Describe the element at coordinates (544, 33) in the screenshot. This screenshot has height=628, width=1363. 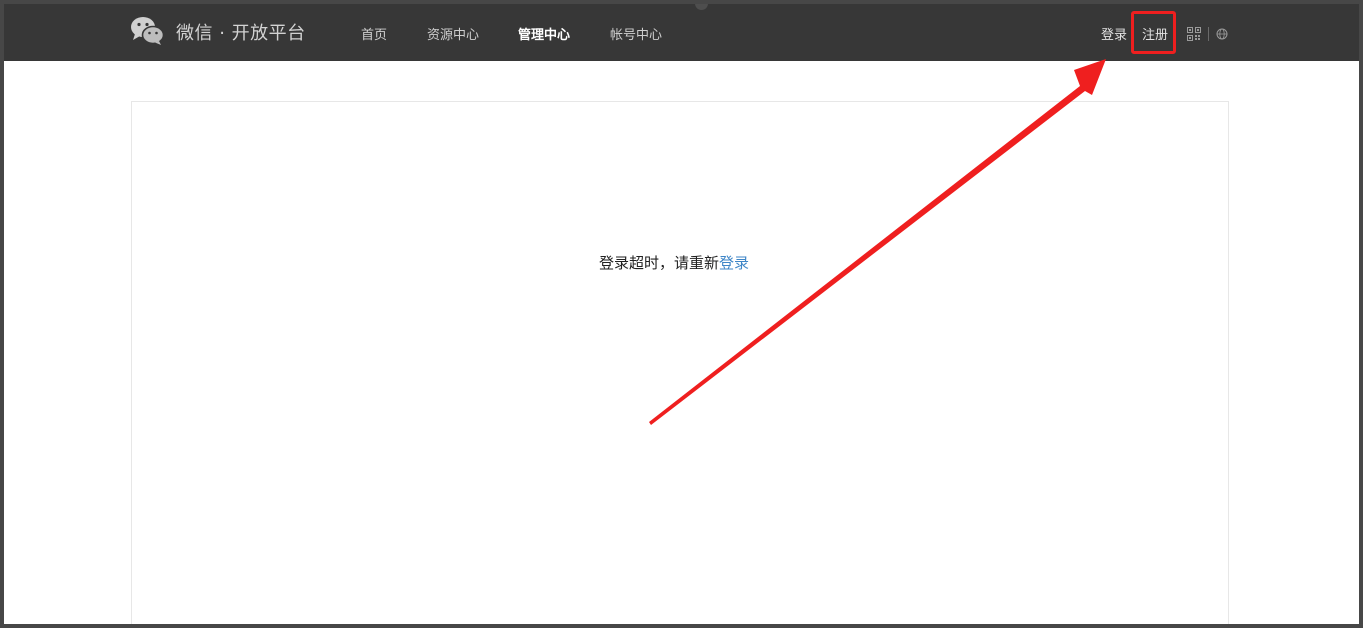
I see `nav-management-center: 管理中心` at that location.